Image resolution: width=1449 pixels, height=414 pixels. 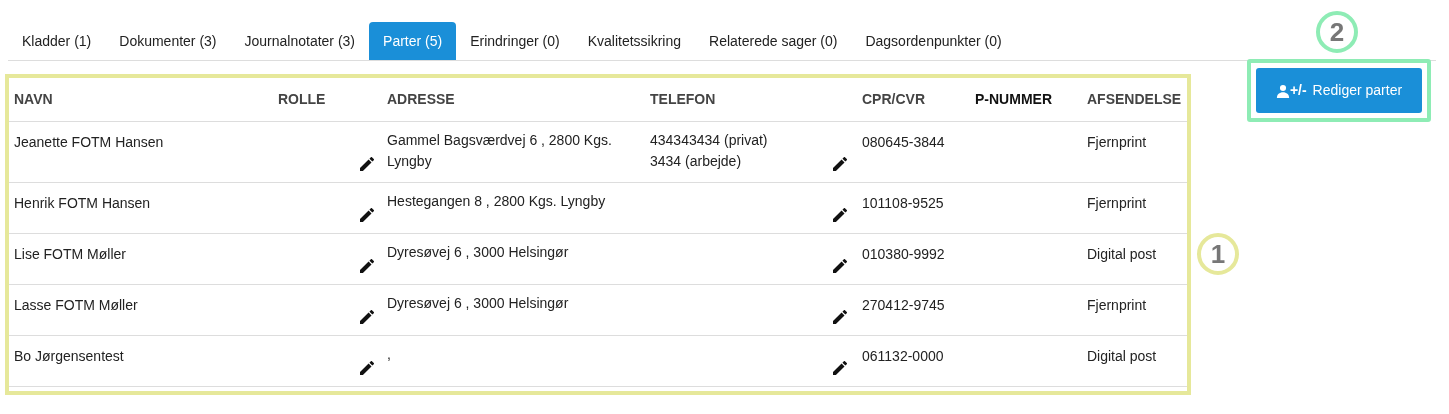 What do you see at coordinates (70, 254) in the screenshot?
I see `table-cell: Lise FOTM Møller` at bounding box center [70, 254].